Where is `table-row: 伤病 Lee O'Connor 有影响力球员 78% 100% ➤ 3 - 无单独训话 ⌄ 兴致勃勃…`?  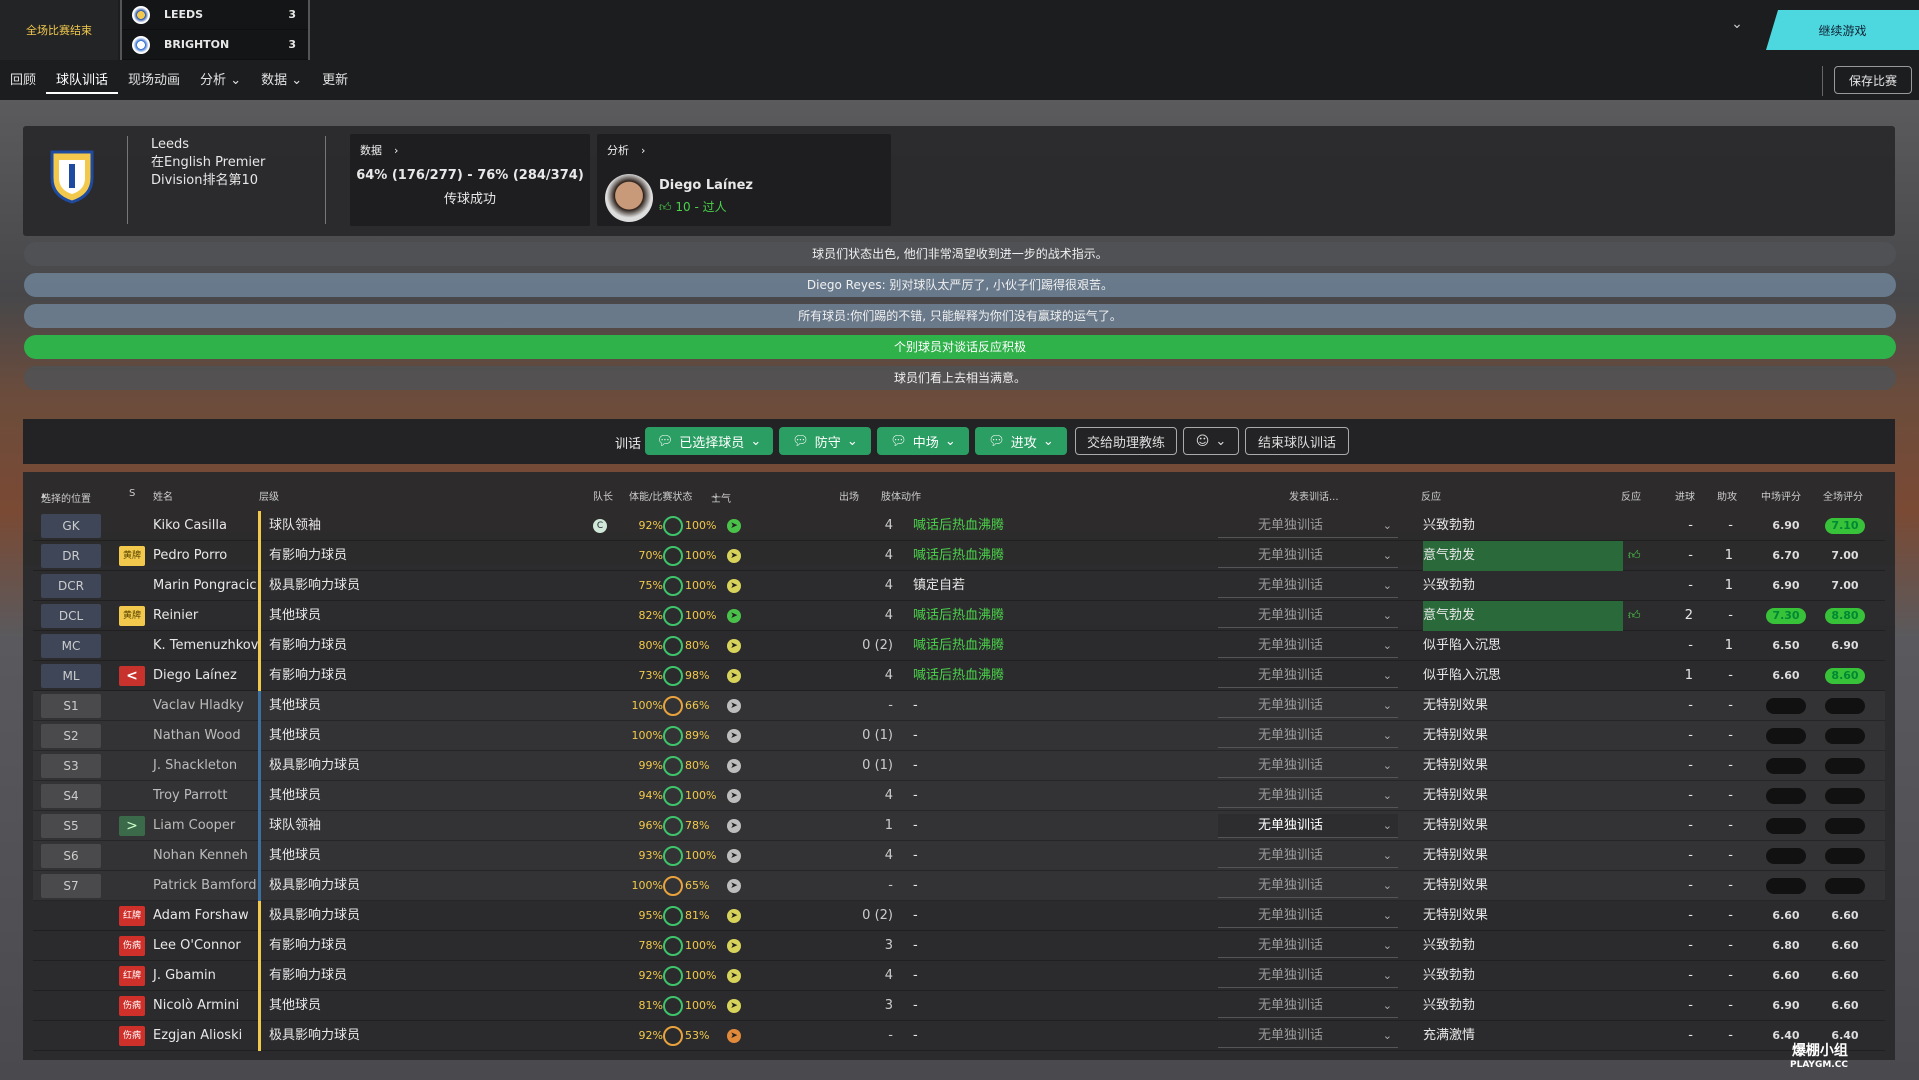
table-row: 伤病 Lee O'Connor 有影响力球员 78% 100% ➤ 3 - 无单独训话 ⌄ 兴致勃勃… is located at coordinates (959, 946).